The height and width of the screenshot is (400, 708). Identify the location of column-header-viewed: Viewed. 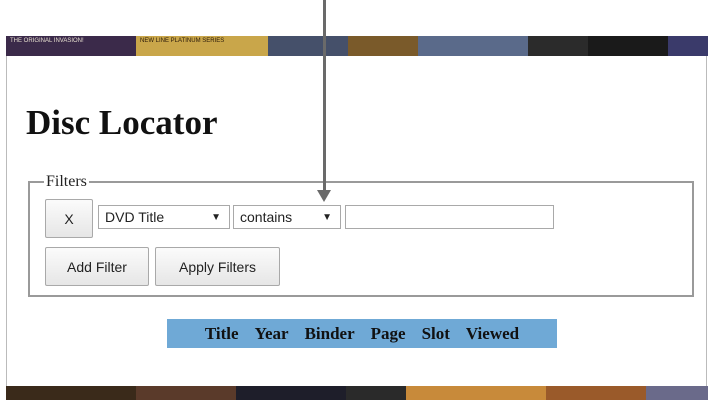
(492, 334).